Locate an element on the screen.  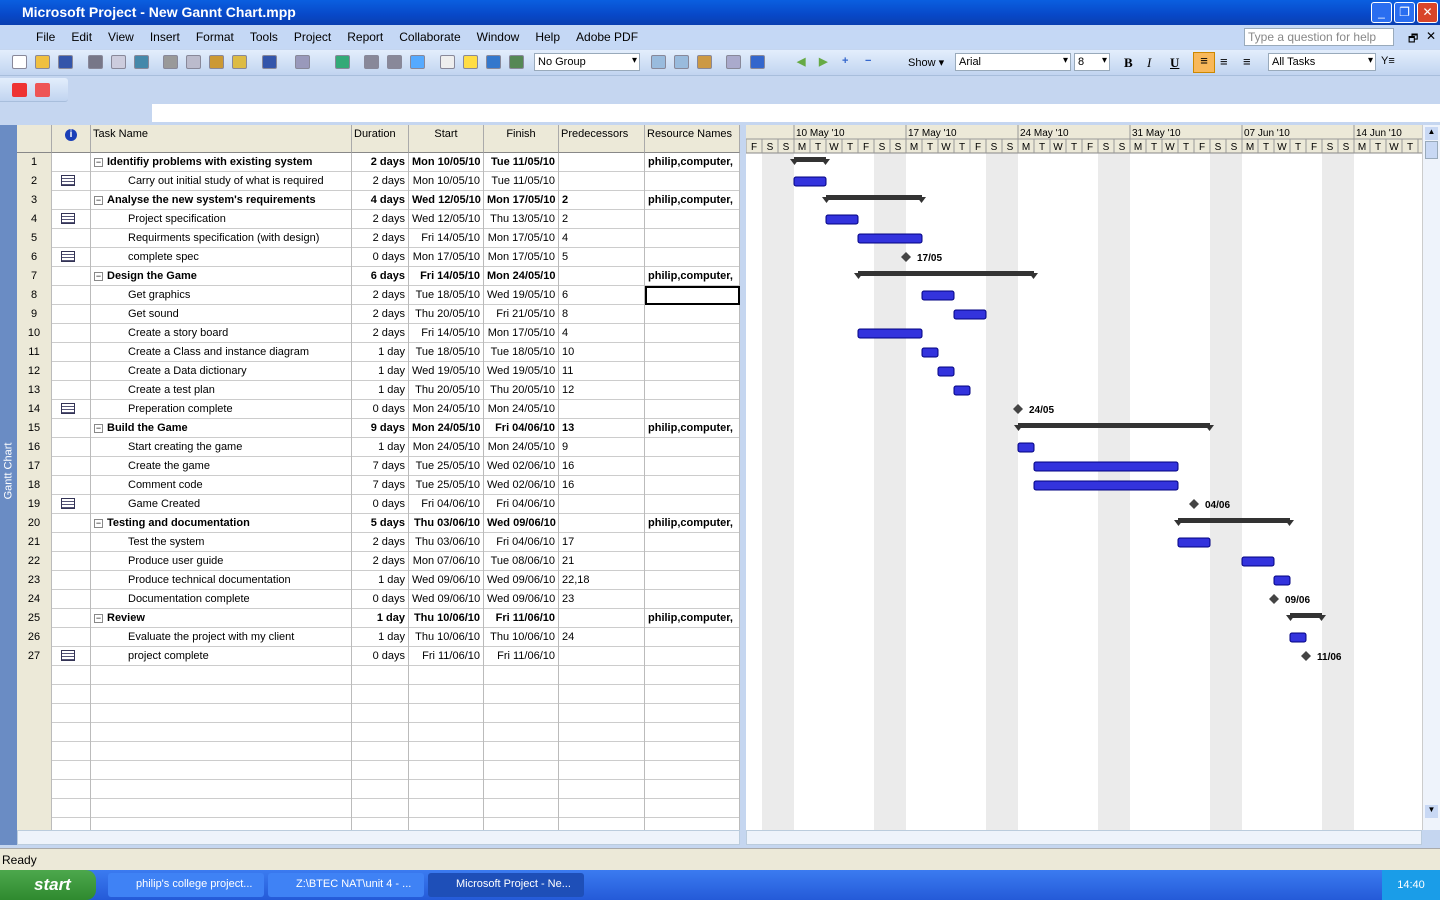
predecessors-cell: 11 is located at coordinates (602, 371).